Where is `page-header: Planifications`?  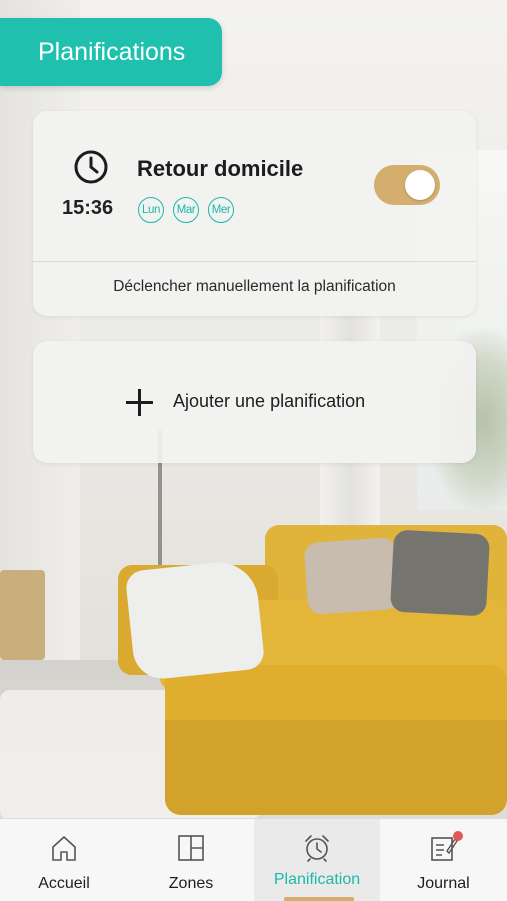 page-header: Planifications is located at coordinates (111, 52).